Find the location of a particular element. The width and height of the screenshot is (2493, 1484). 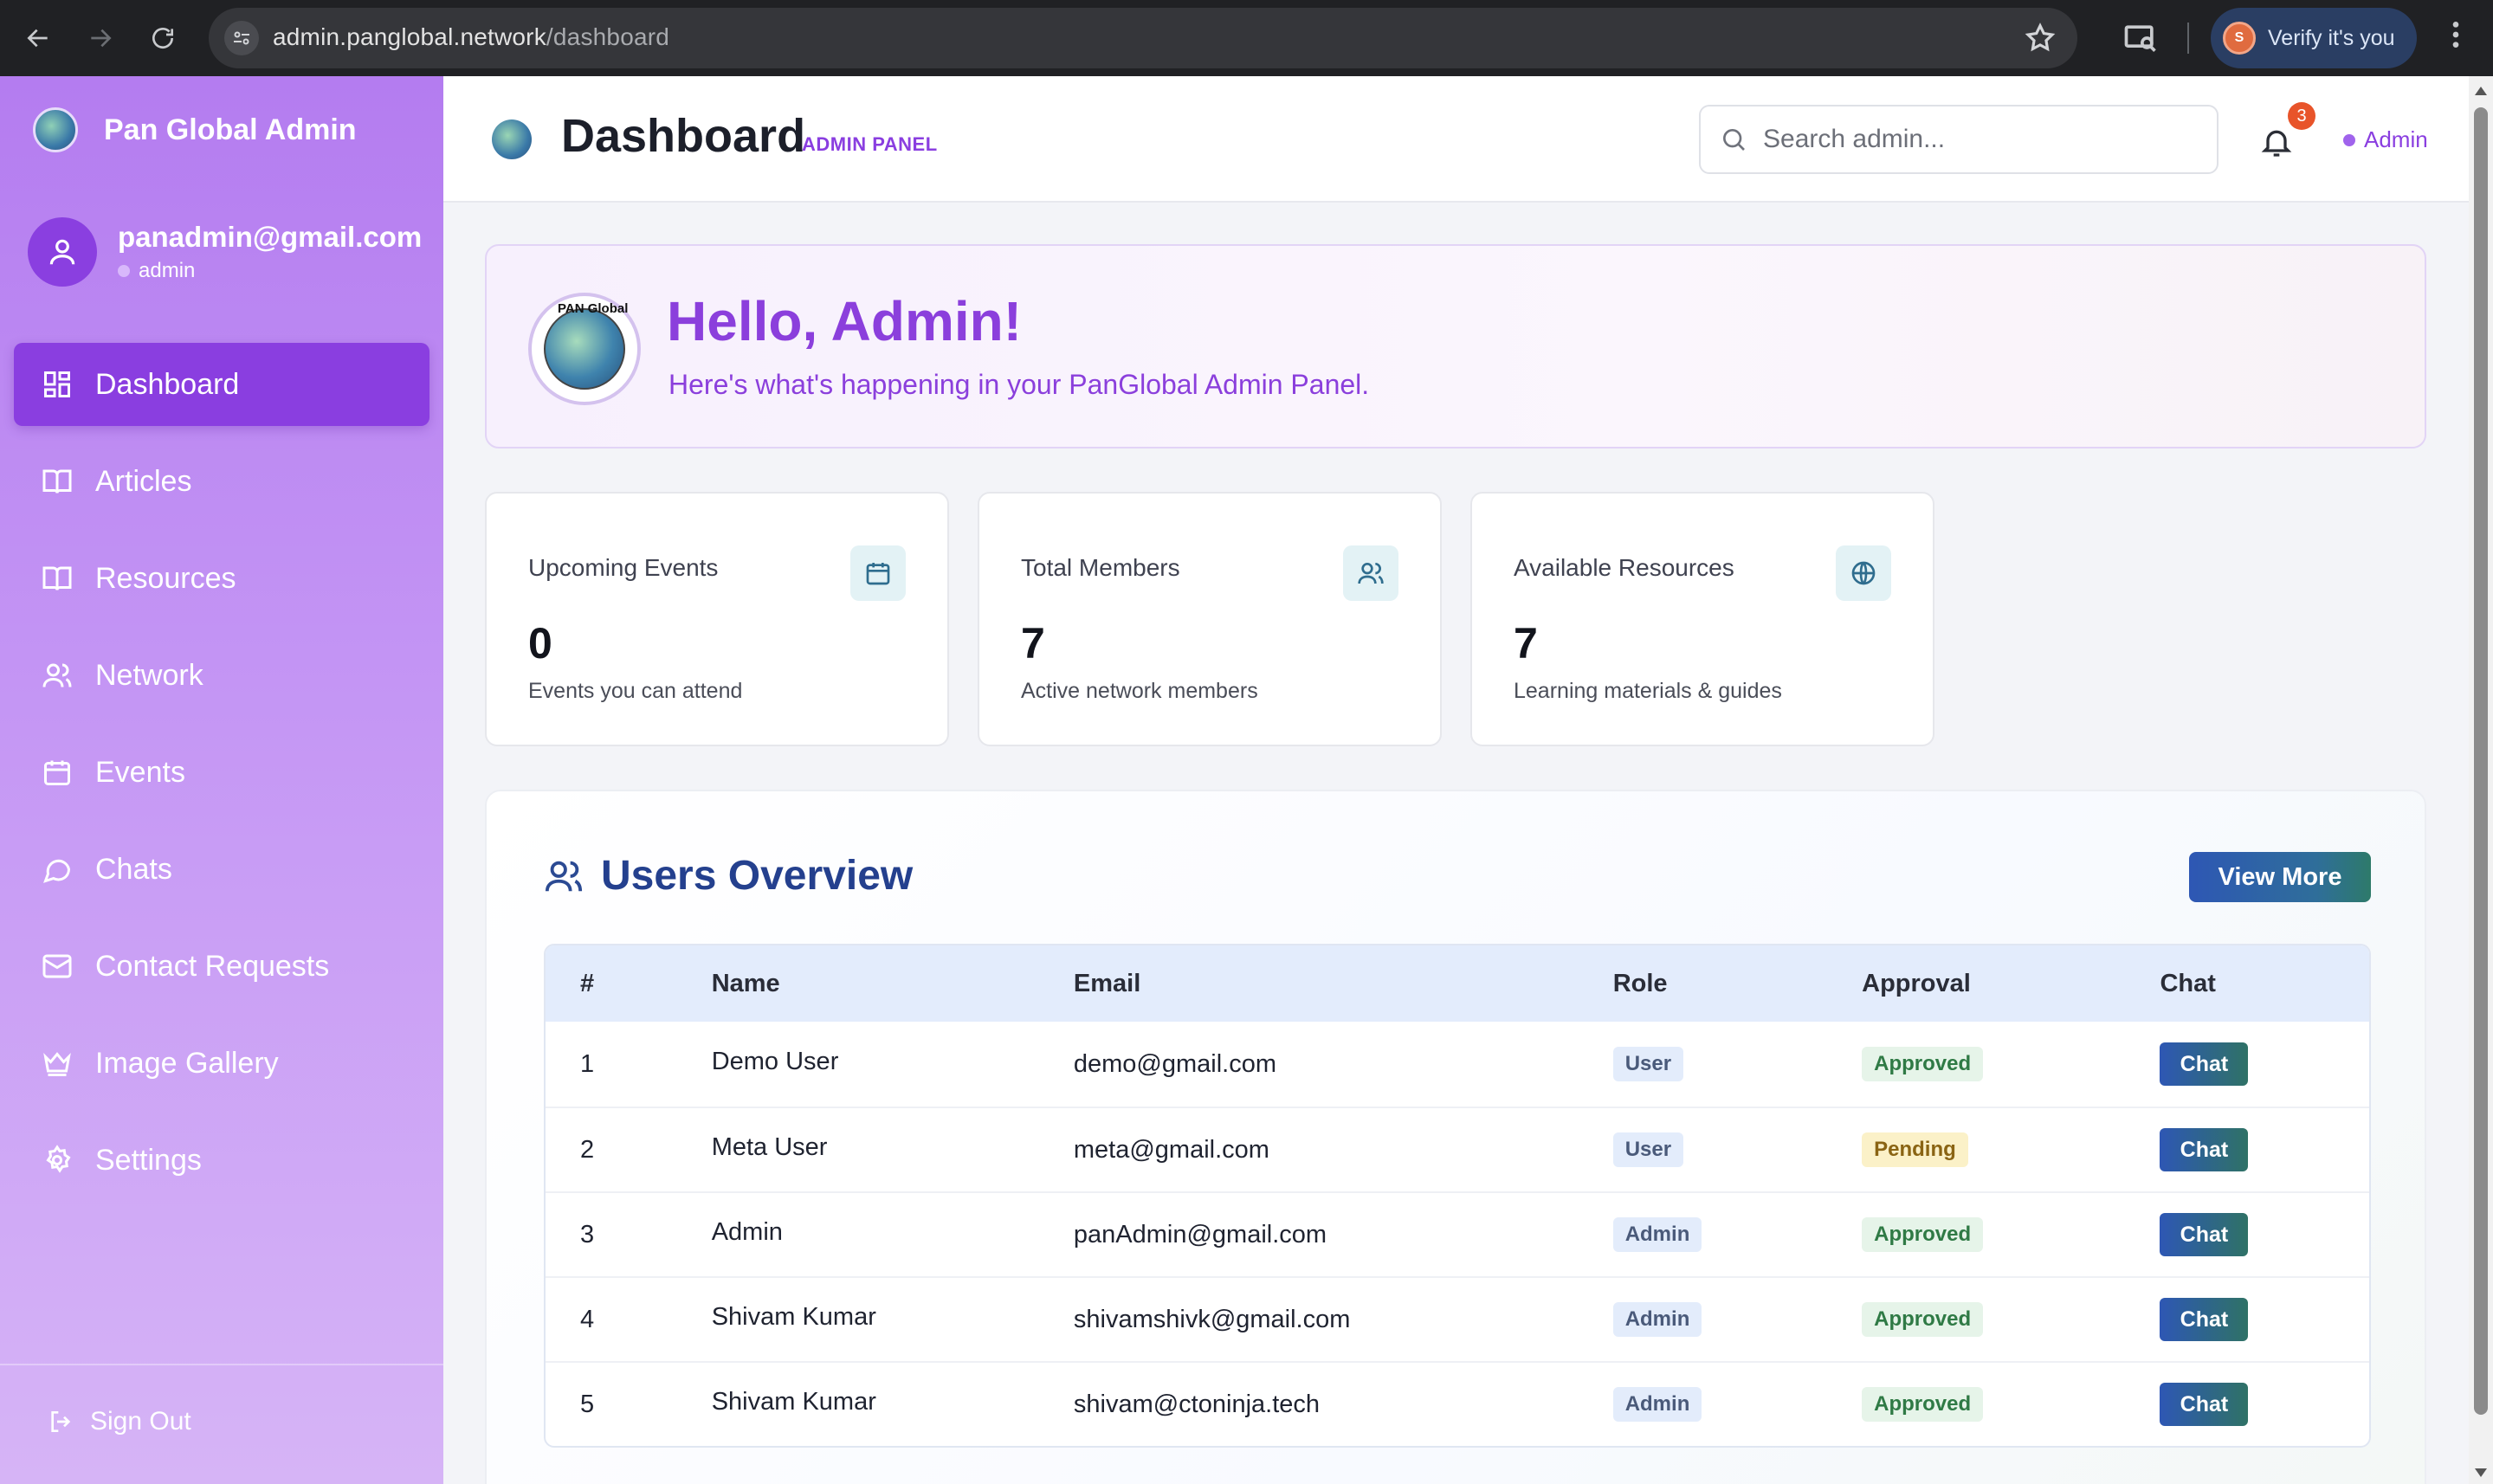

stat-label: Upcoming Events is located at coordinates (624, 567).